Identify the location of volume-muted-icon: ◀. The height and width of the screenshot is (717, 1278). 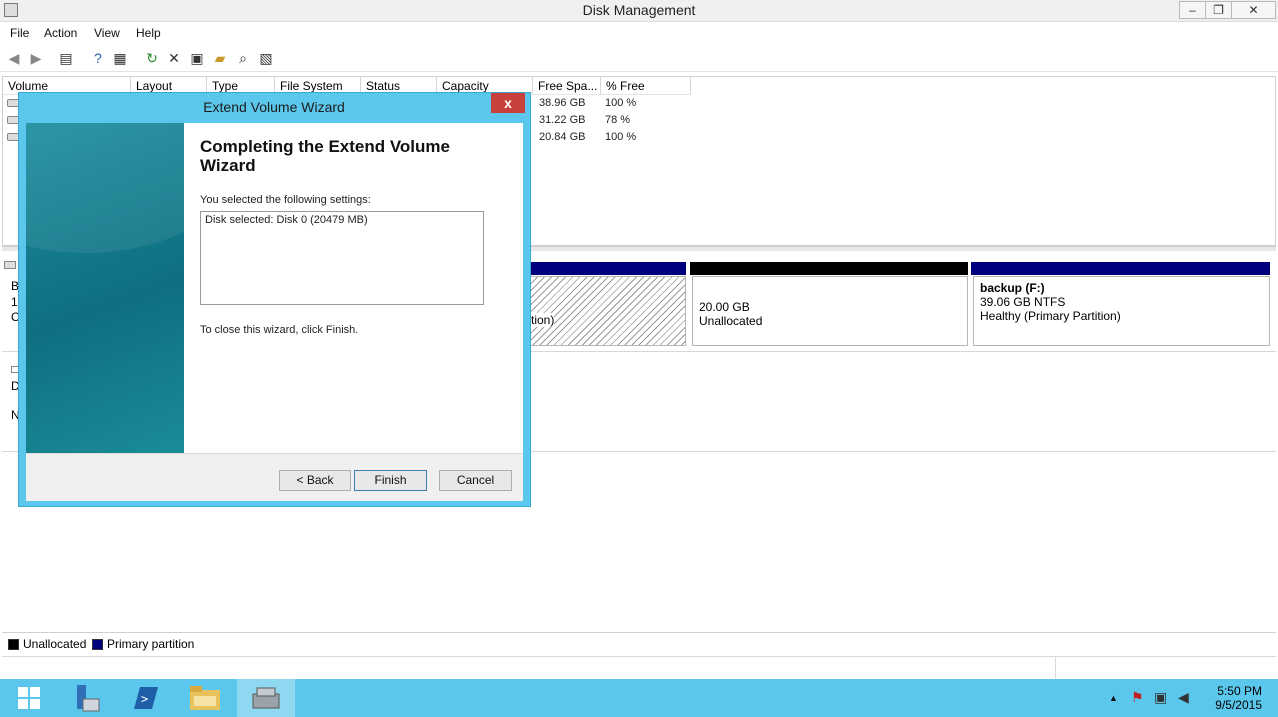
(1183, 697).